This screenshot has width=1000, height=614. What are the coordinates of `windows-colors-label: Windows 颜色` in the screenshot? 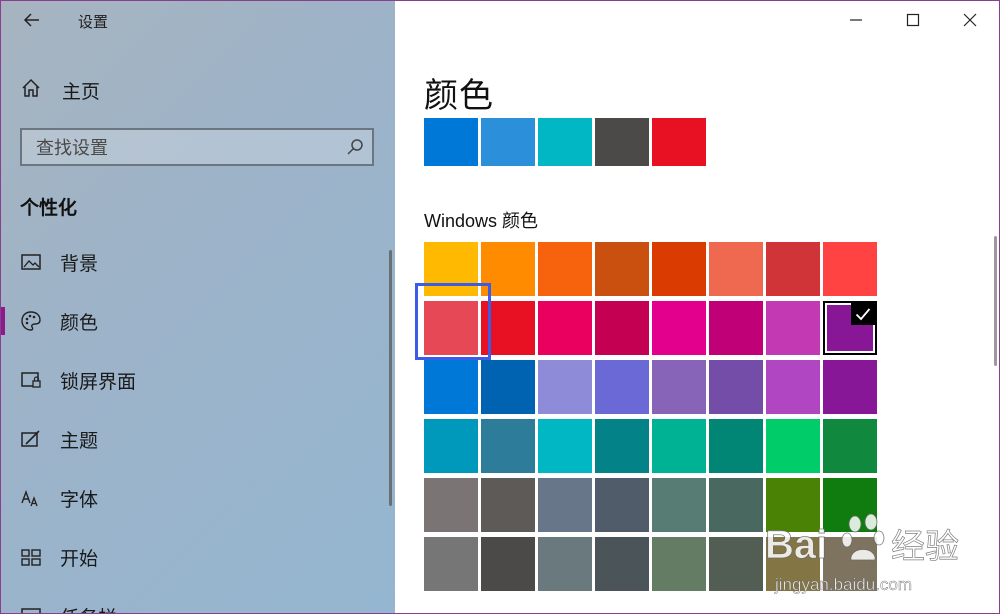 It's located at (481, 221).